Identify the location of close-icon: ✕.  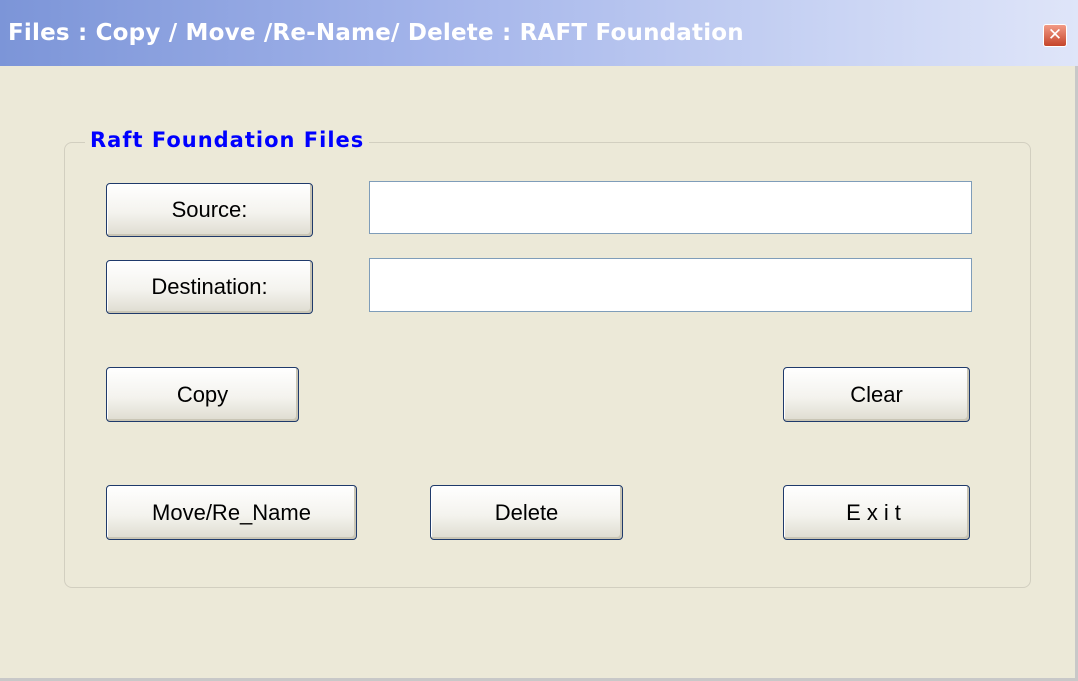
(1055, 35).